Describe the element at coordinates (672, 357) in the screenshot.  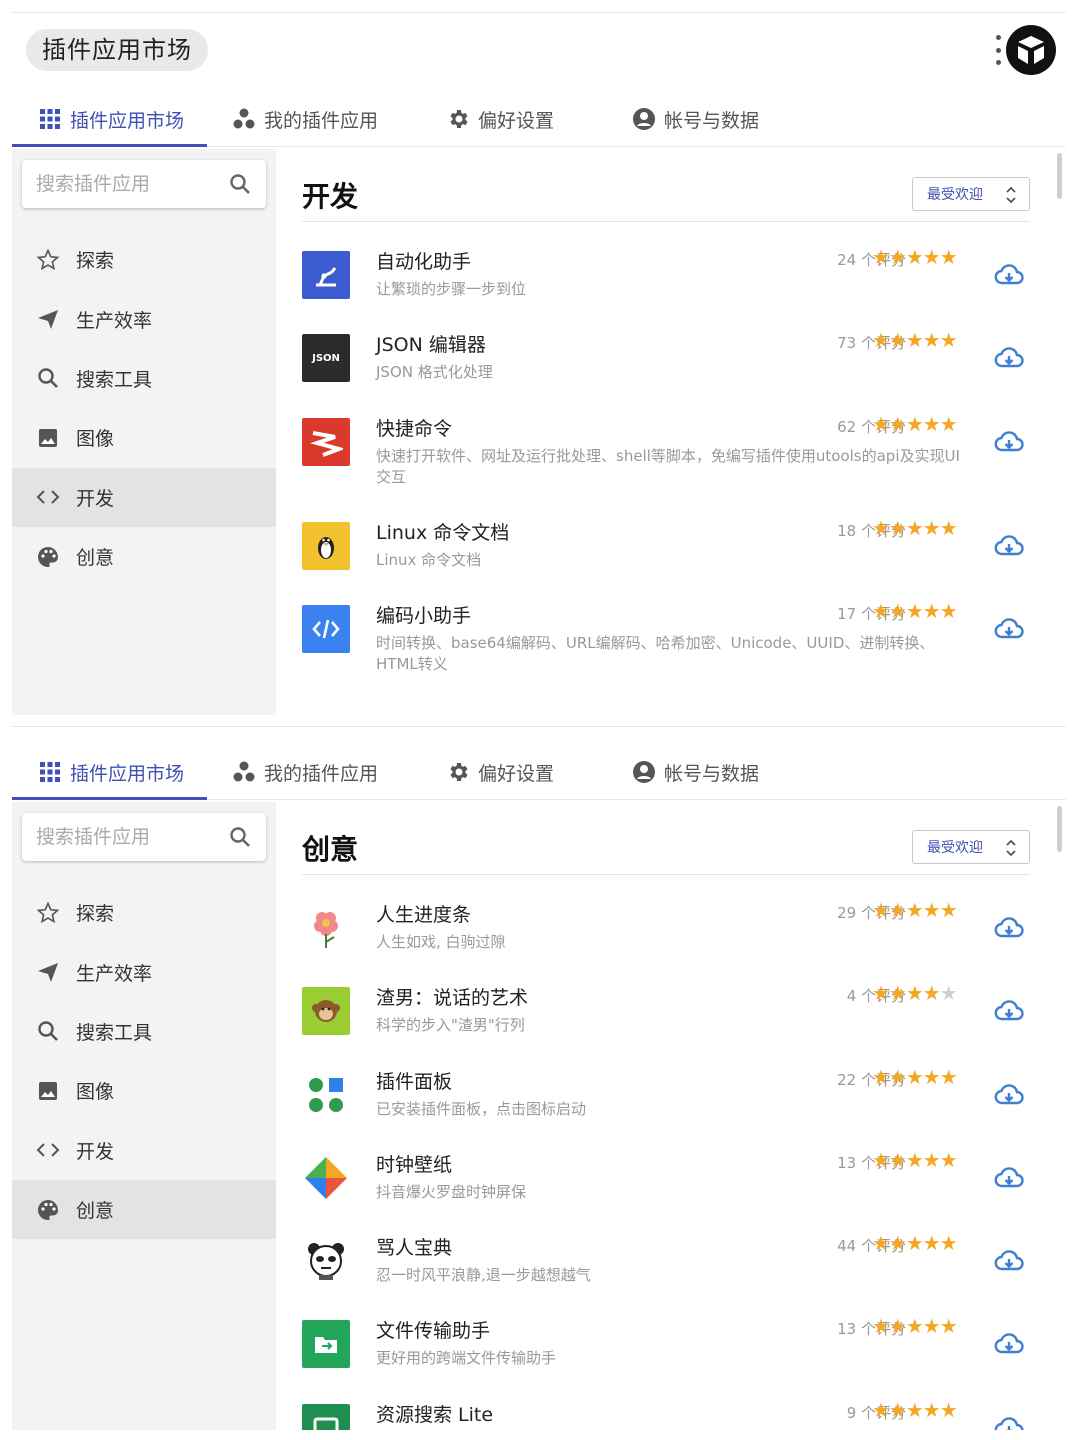
I see `list-item: JSON JSON 编辑器 JSON 格式化处理 73 个评分 ★★★★★` at that location.